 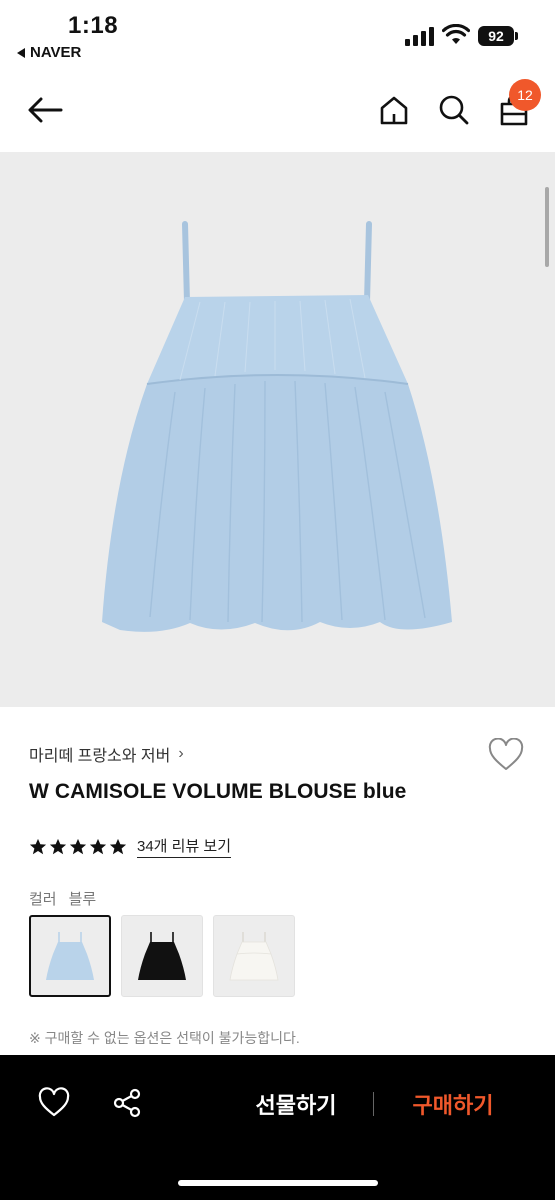 I want to click on swatch-blue-thumbnail, so click(x=70, y=956).